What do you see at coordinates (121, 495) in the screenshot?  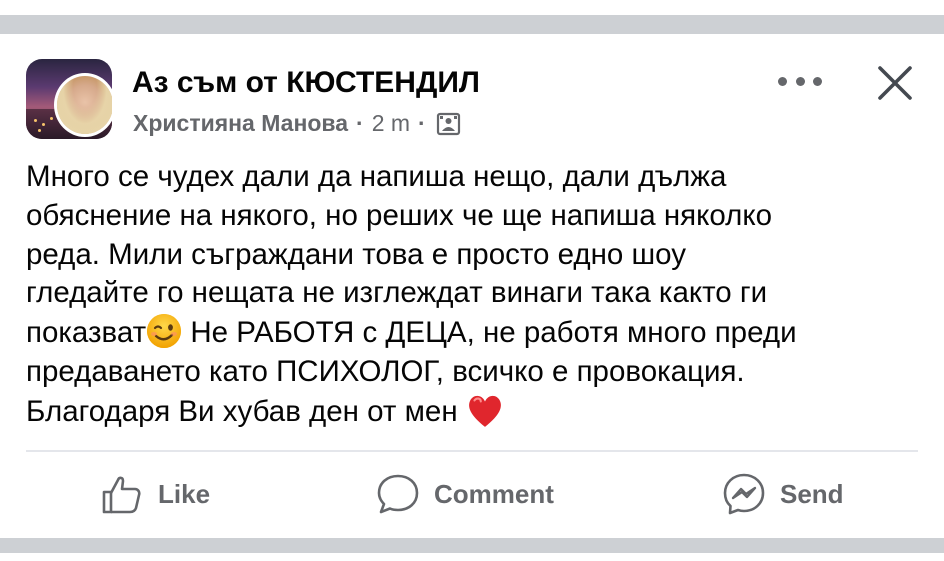 I see `like-icon` at bounding box center [121, 495].